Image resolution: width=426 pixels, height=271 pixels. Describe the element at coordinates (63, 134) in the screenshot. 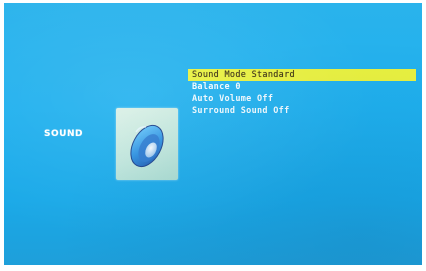

I see `menu-category-label: SOUND` at that location.